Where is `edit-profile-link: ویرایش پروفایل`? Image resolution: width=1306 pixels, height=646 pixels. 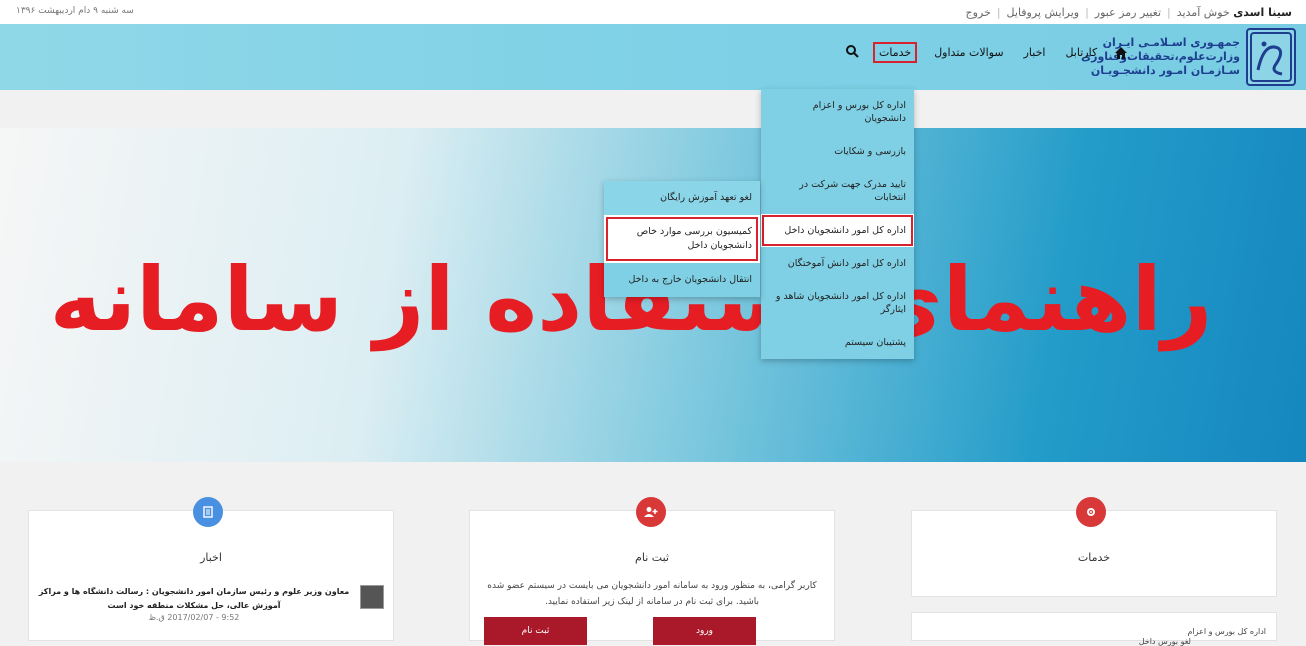 edit-profile-link: ویرایش پروفایل is located at coordinates (1043, 12).